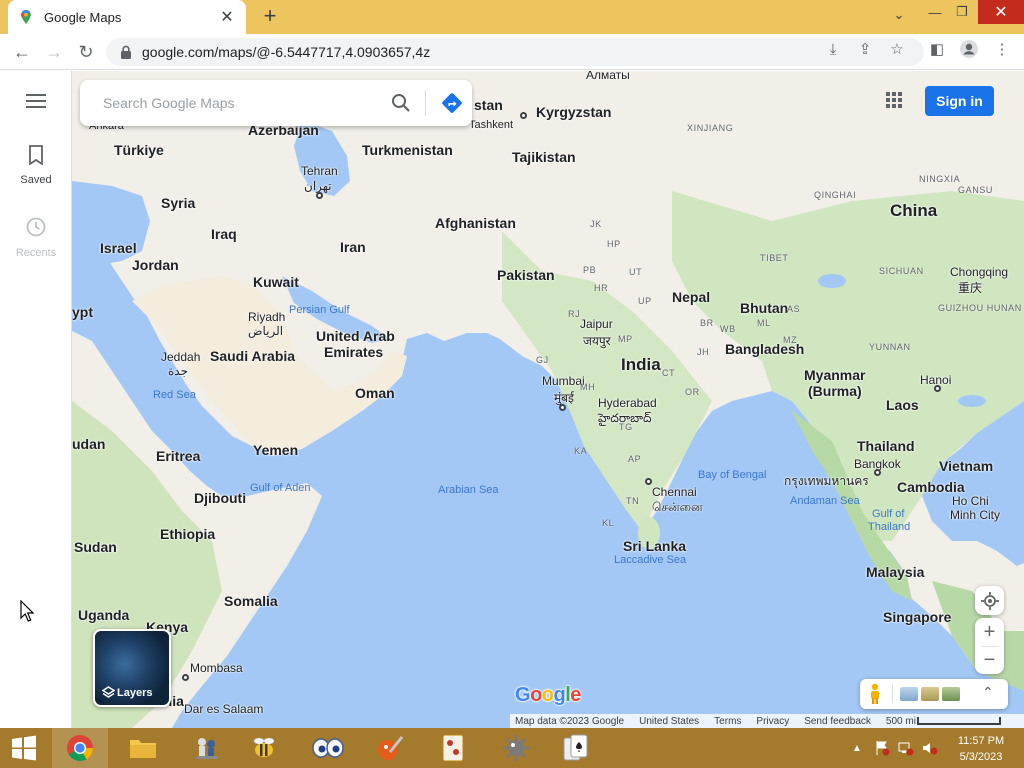  What do you see at coordinates (981, 749) in the screenshot?
I see `taskbar-clock: 11:57 PM 5/3/2023` at bounding box center [981, 749].